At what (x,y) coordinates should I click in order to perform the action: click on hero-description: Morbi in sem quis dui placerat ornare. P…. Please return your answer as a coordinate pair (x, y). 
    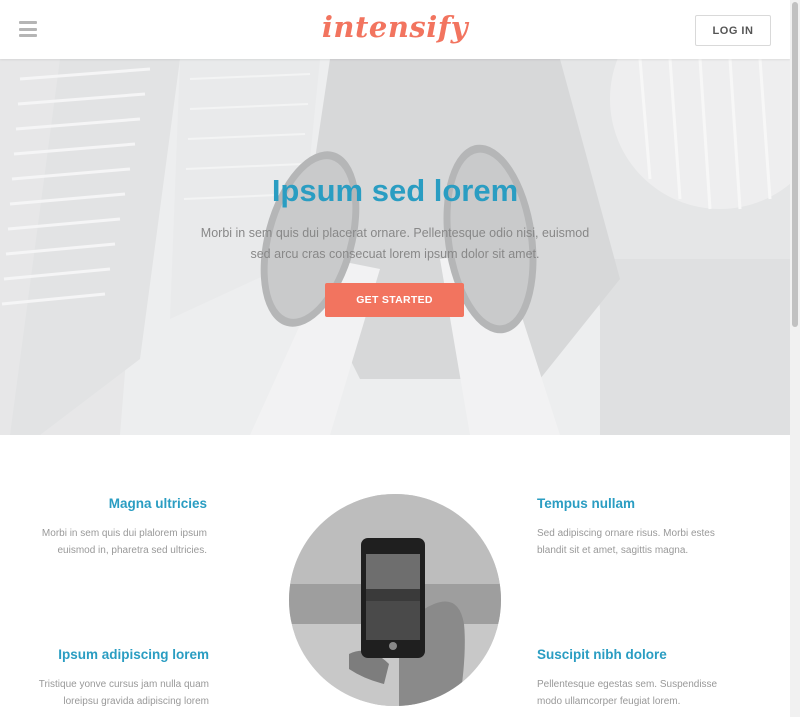
    Looking at the image, I should click on (395, 243).